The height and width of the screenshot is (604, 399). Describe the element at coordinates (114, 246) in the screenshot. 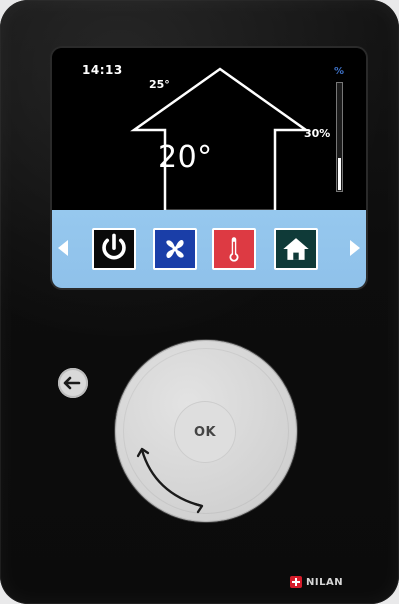

I see `power-icon` at that location.